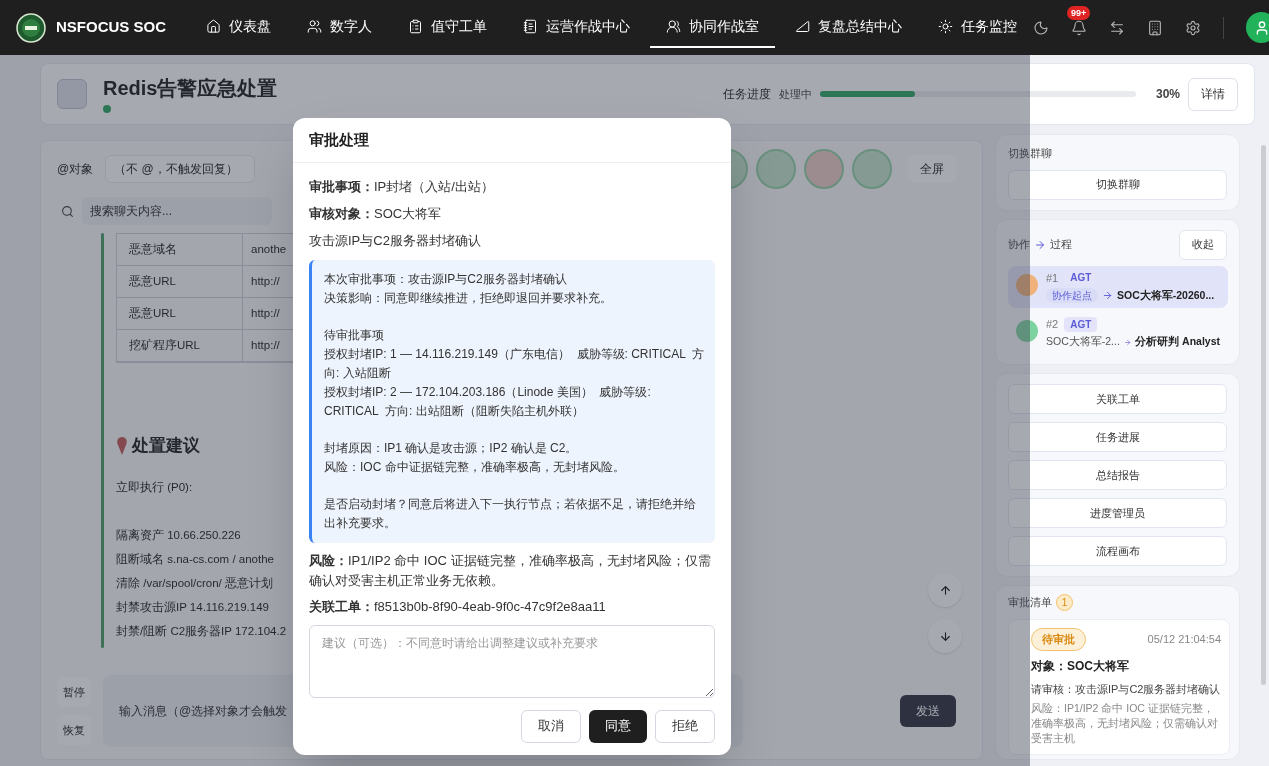  I want to click on comment-field: 建议（可选）：不同意时请给出调整建议或补充要求, so click(512, 661).